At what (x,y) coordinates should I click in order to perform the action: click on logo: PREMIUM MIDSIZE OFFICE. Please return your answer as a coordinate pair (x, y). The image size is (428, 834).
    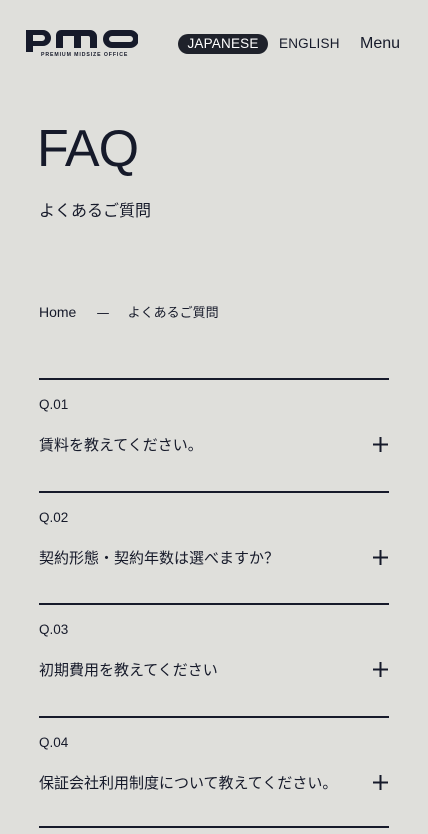
    Looking at the image, I should click on (82, 45).